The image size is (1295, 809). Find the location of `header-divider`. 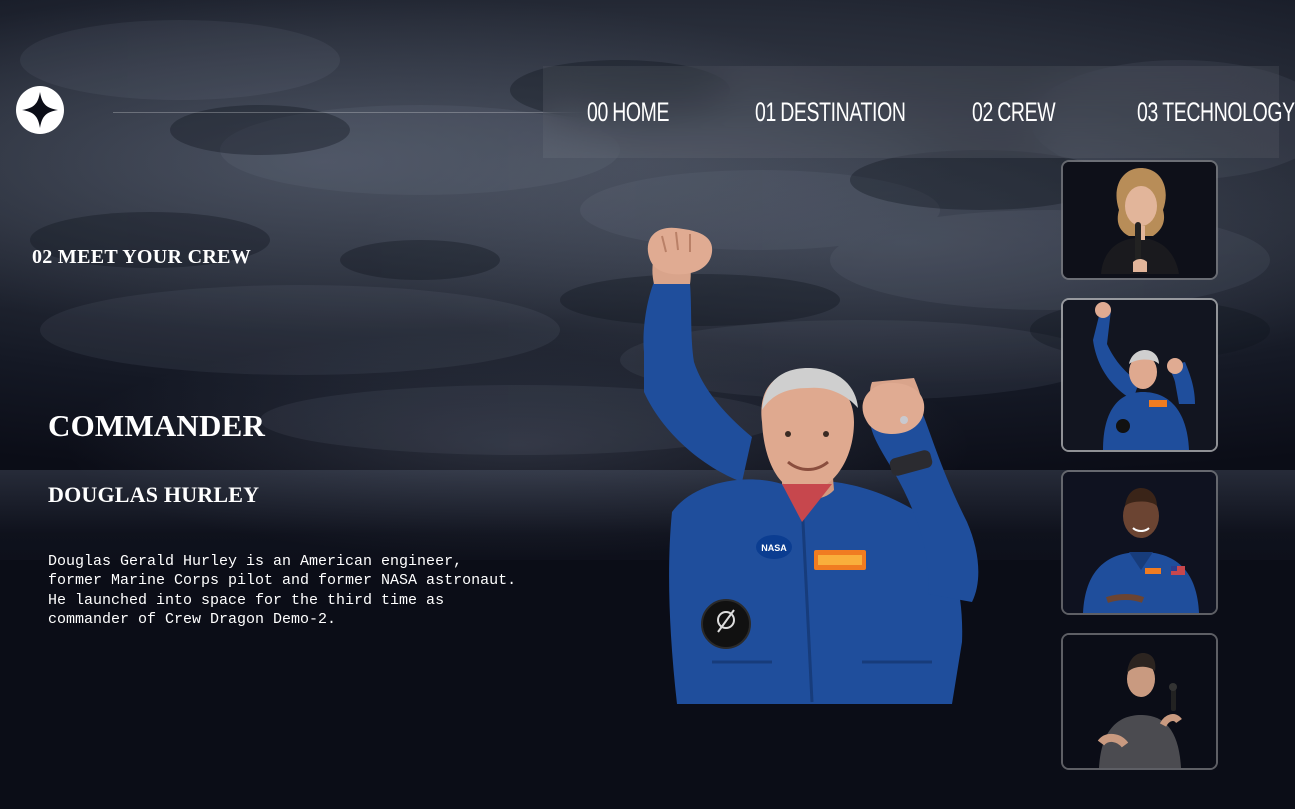

header-divider is located at coordinates (348, 112).